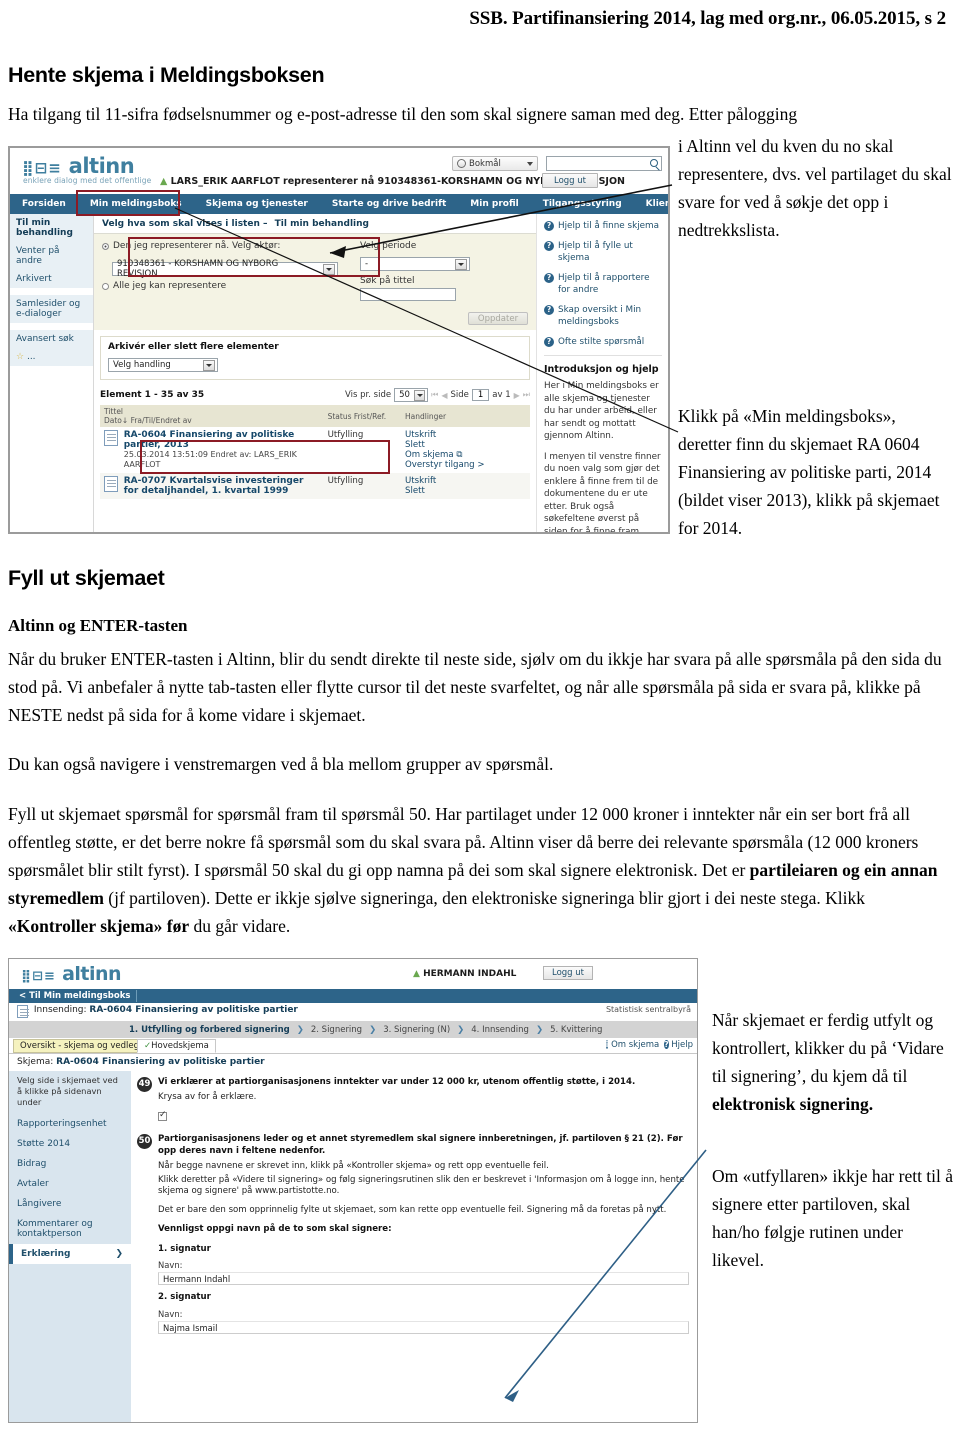  Describe the element at coordinates (465, 455) in the screenshot. I see `action-om-skjema: Om skjema ⧉` at that location.